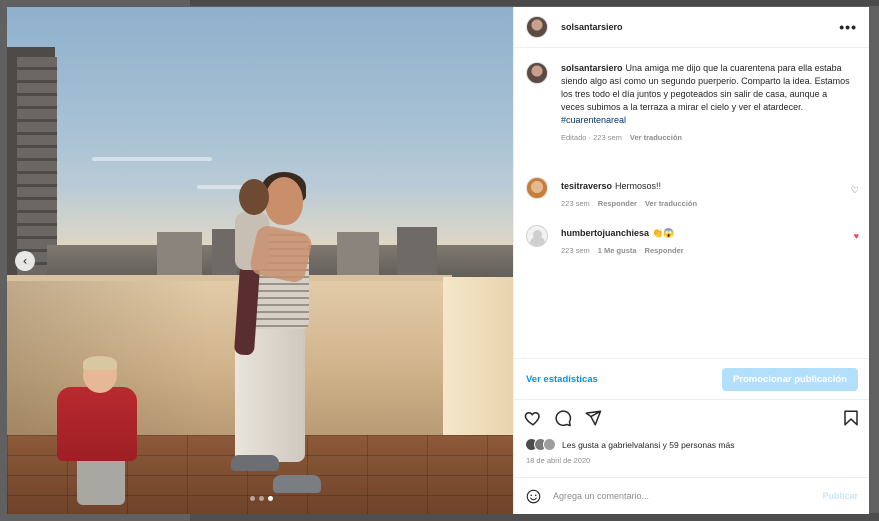 The image size is (879, 521). What do you see at coordinates (97, 424) in the screenshot?
I see `child-figure` at bounding box center [97, 424].